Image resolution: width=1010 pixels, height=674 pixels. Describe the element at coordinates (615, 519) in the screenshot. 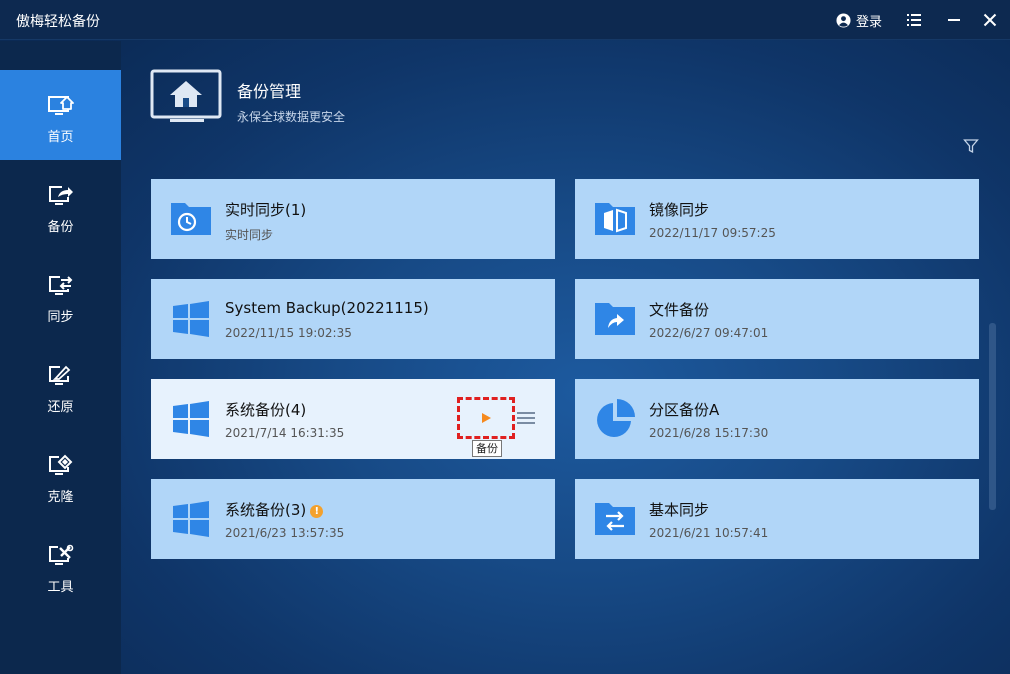

I see `basic-sync-folder-icon` at that location.